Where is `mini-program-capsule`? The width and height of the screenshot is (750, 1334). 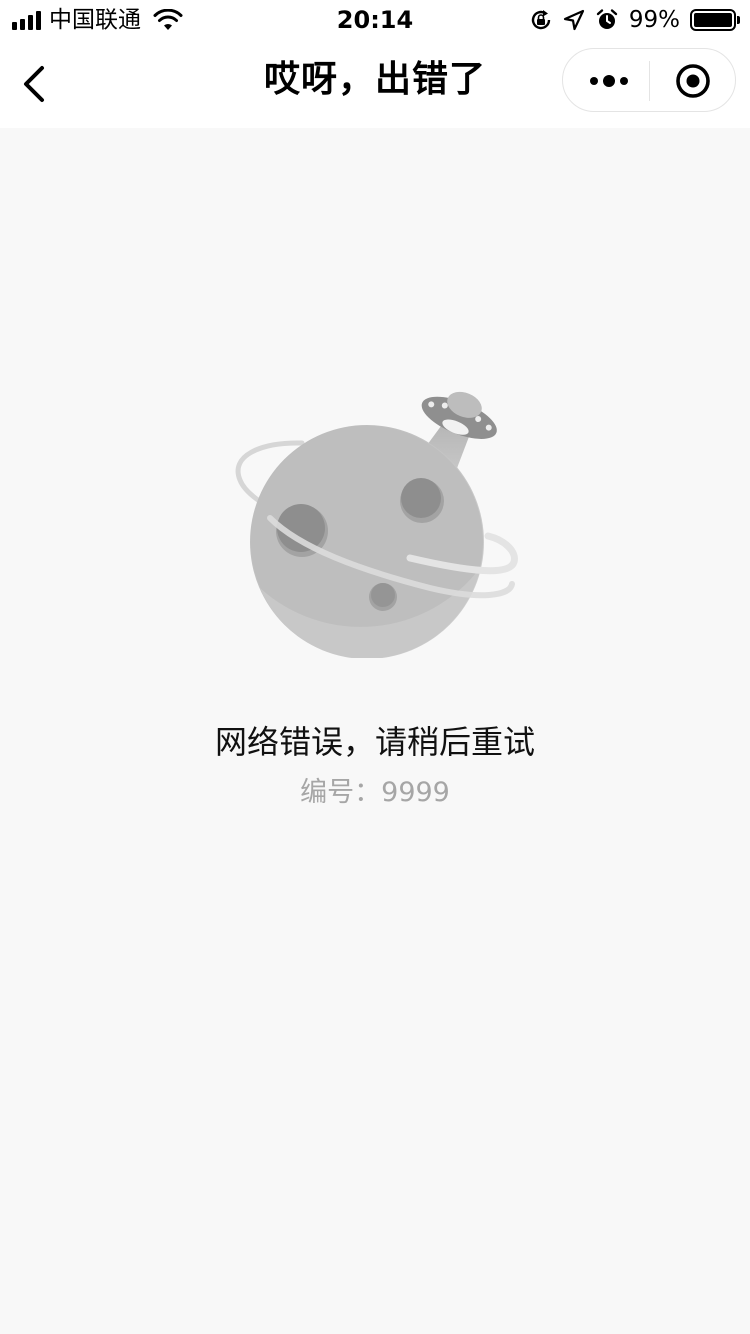
mini-program-capsule is located at coordinates (649, 80).